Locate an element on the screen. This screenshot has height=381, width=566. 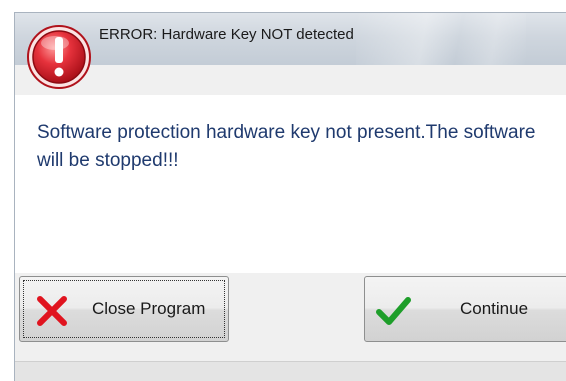
close-program-button: Close Program is located at coordinates (124, 309).